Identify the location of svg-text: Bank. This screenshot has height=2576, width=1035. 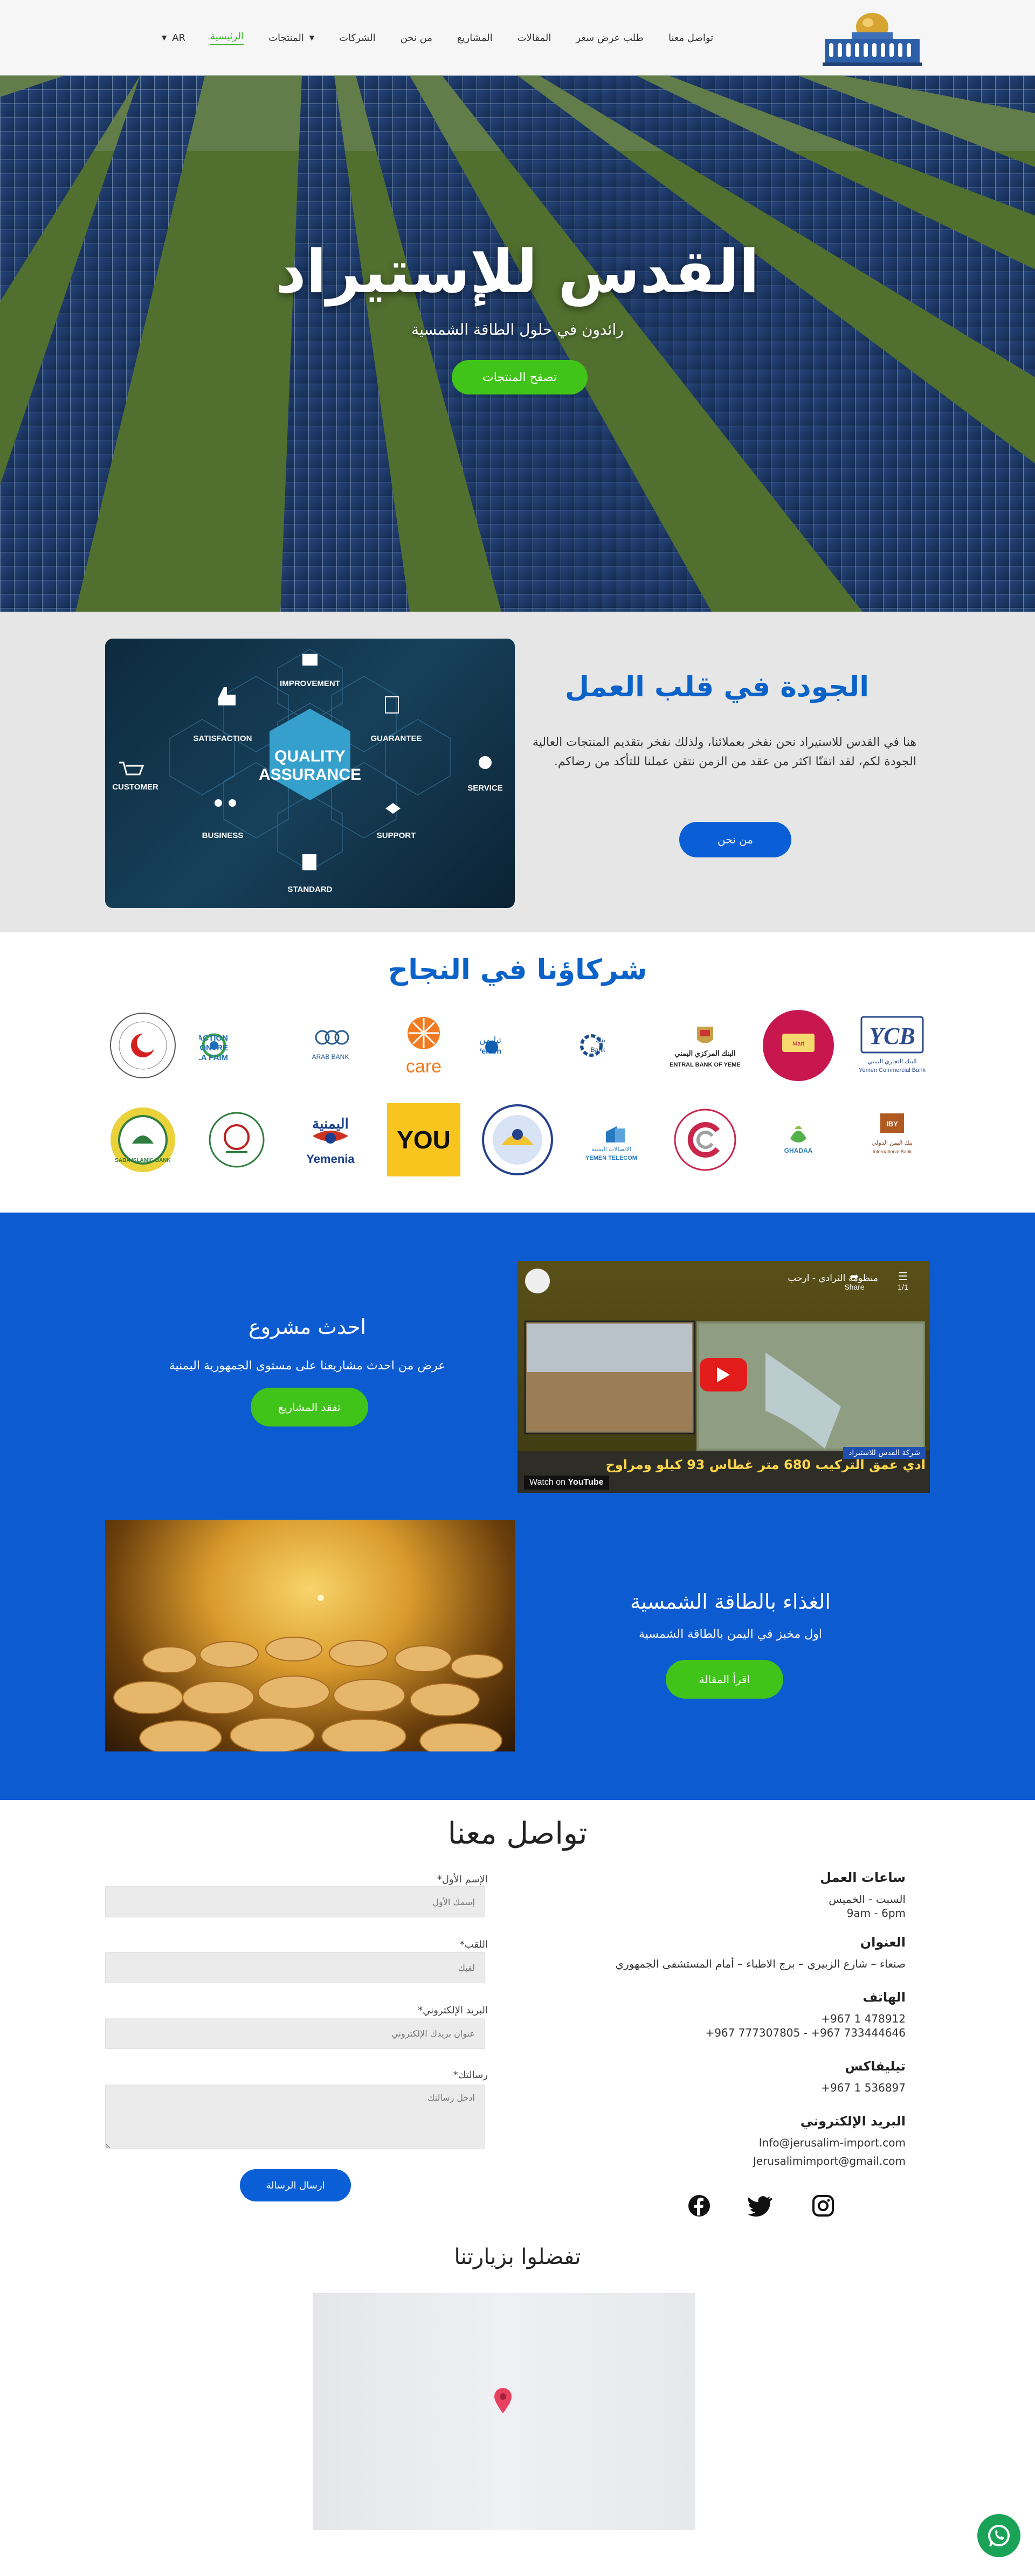
(597, 1050).